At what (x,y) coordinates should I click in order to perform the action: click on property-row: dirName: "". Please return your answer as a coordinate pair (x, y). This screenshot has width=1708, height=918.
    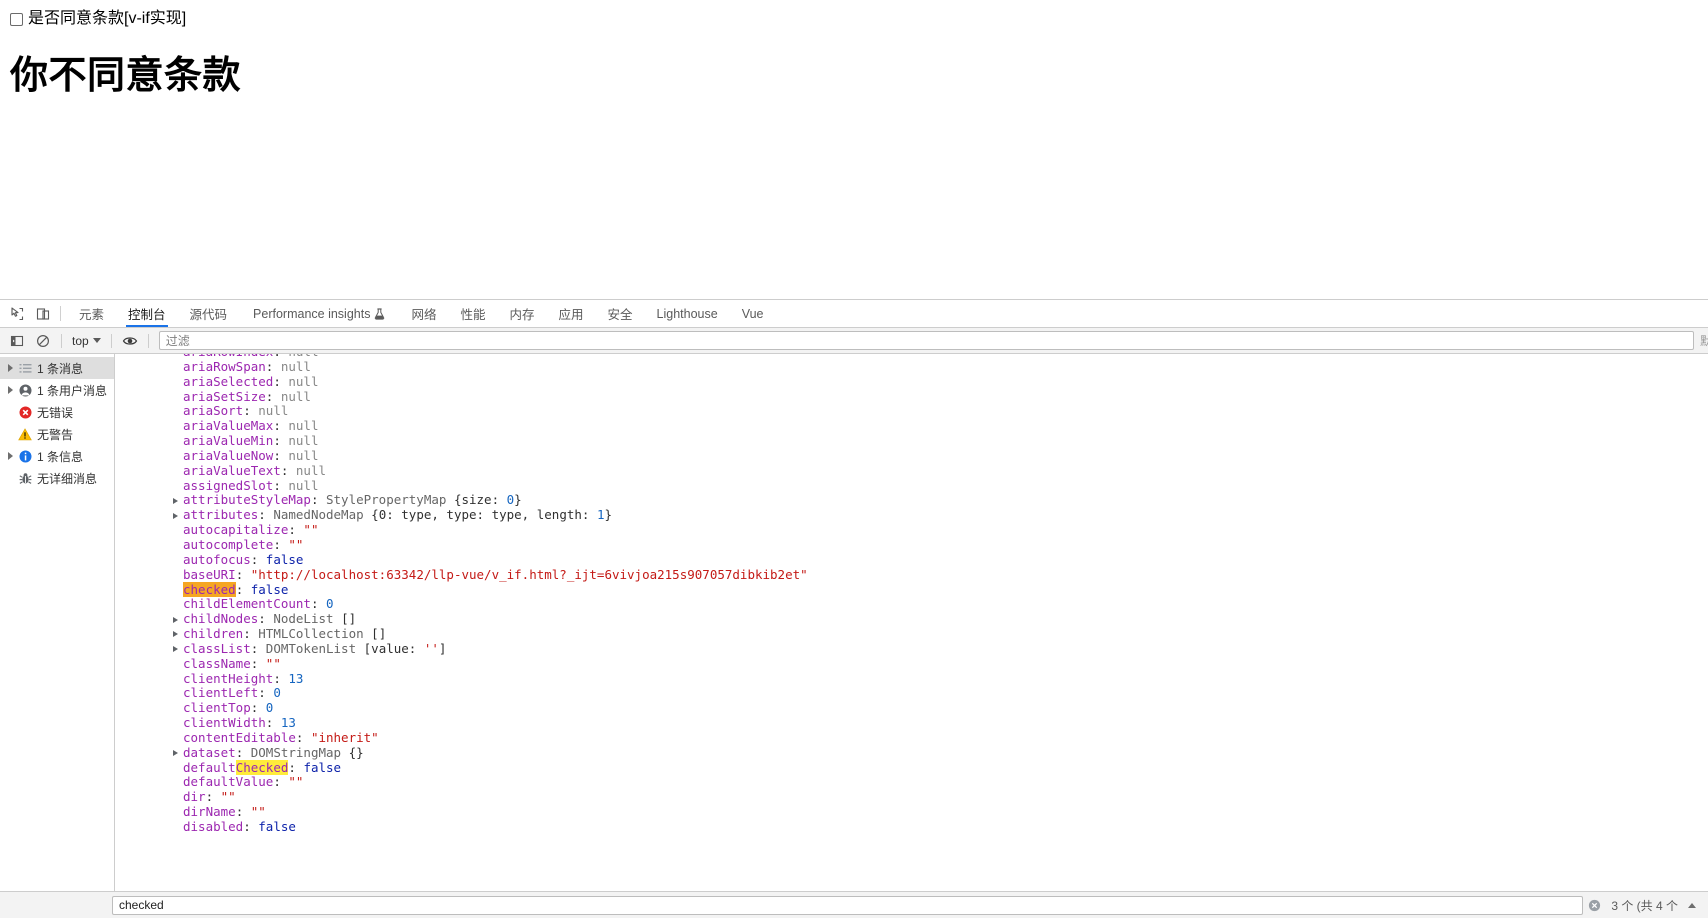
    Looking at the image, I should click on (911, 812).